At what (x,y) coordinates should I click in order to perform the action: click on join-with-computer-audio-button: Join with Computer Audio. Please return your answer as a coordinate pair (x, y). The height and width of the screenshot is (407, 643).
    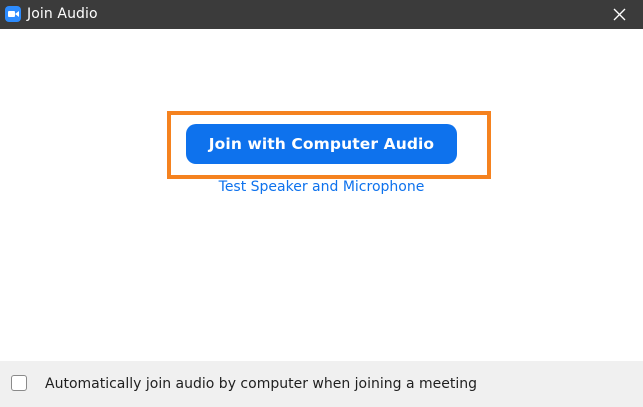
    Looking at the image, I should click on (321, 144).